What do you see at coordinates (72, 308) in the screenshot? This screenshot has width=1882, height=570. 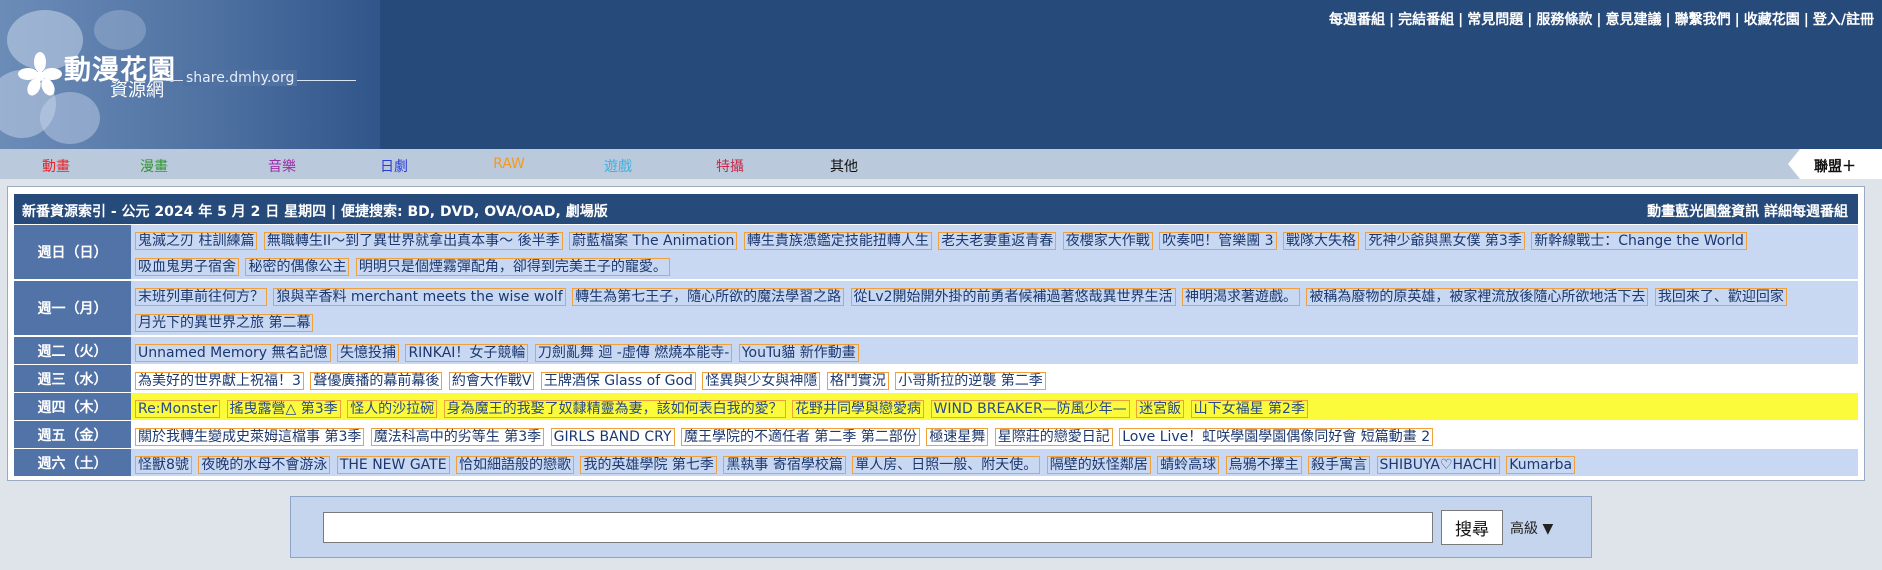 I see `day-label: 週一（月）` at bounding box center [72, 308].